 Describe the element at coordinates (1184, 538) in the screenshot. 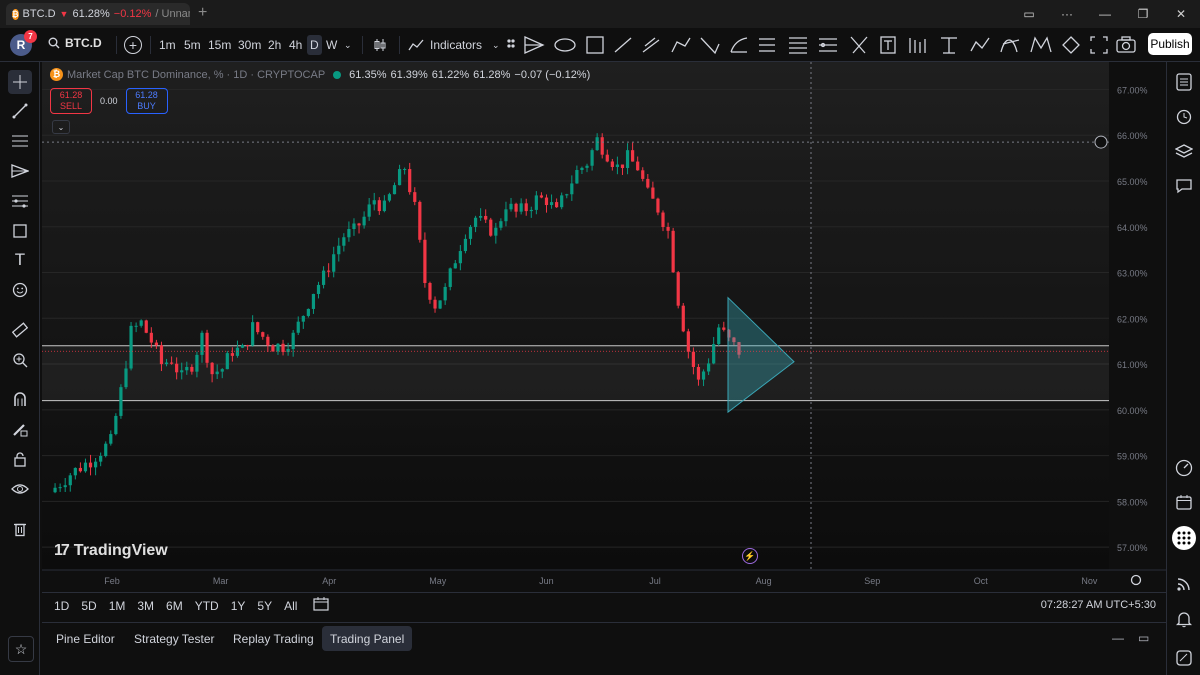

I see `apps-button` at that location.